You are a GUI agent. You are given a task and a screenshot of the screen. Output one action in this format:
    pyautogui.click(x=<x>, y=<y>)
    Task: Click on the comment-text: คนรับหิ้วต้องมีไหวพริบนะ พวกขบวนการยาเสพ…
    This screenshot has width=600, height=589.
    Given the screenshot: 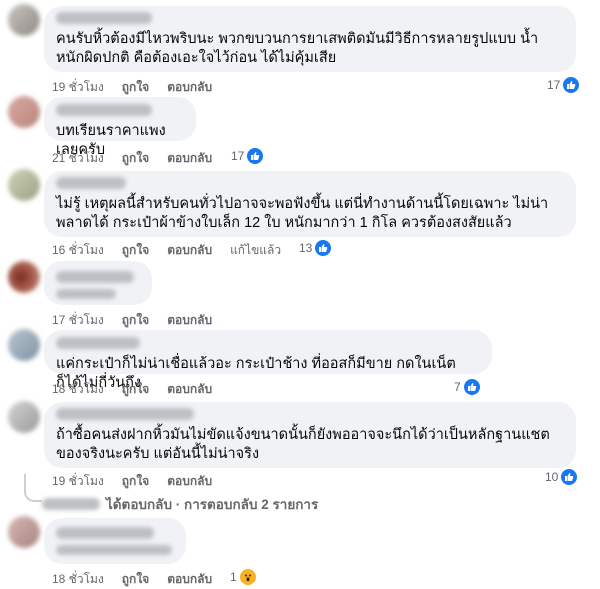 What is the action you would take?
    pyautogui.click(x=297, y=48)
    